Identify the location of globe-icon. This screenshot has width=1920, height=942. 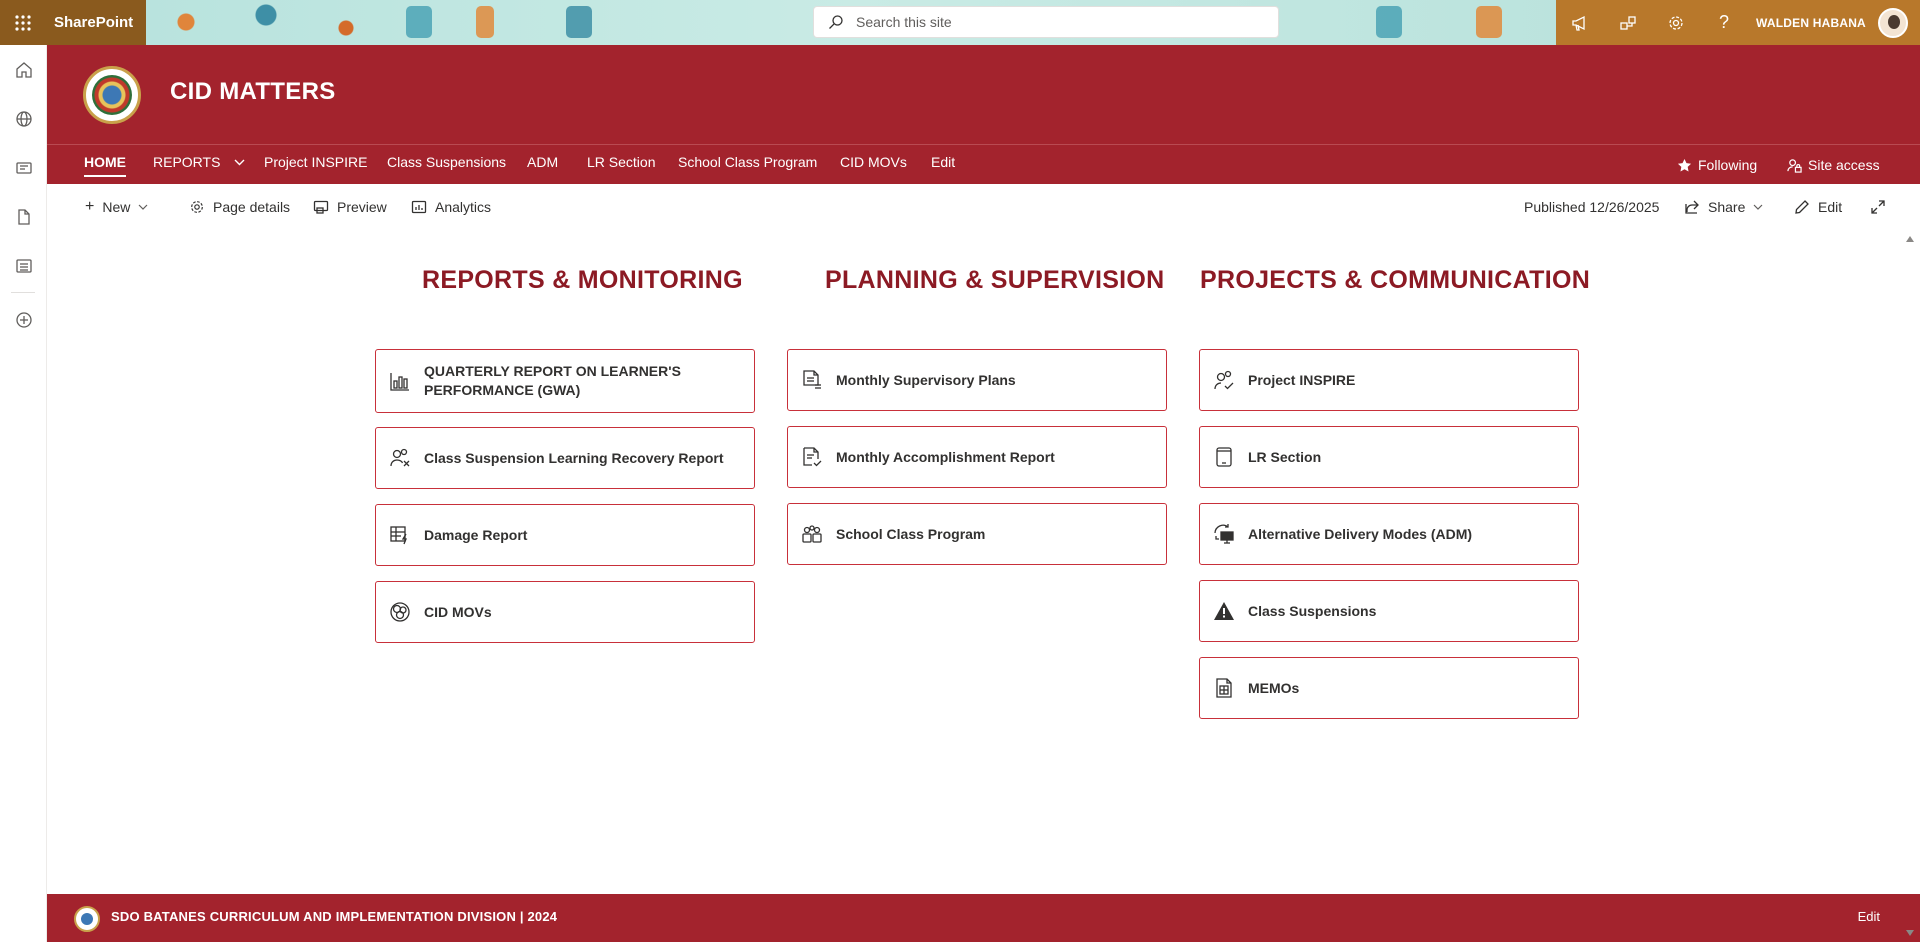
(23, 118).